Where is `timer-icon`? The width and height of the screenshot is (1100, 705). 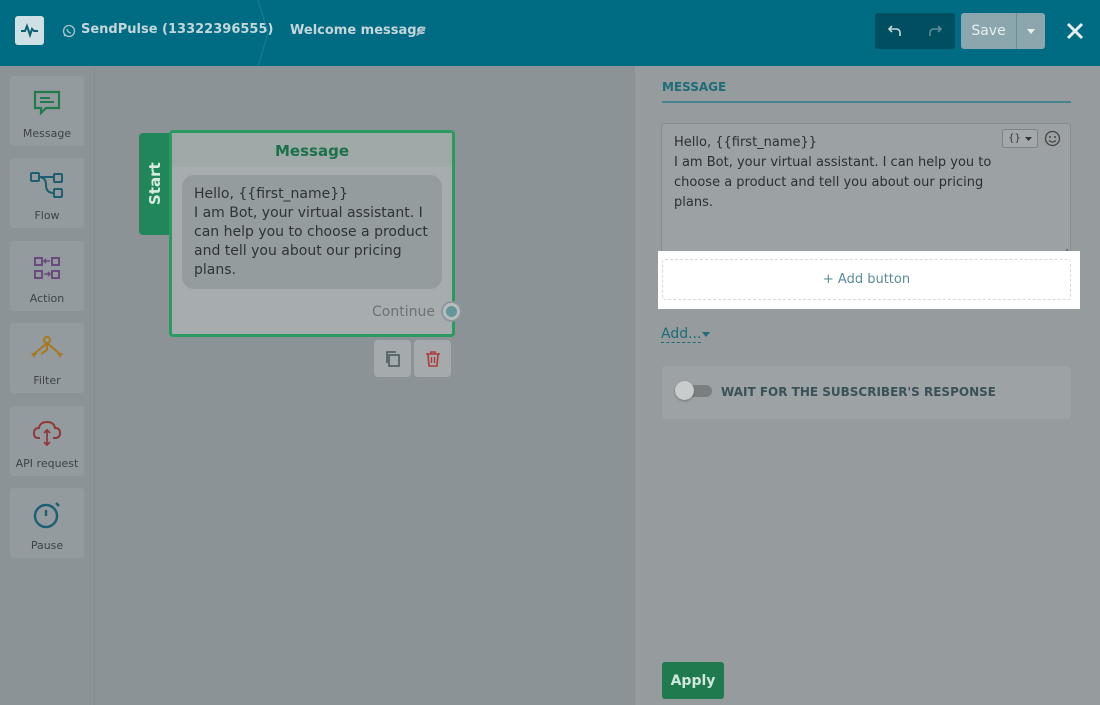 timer-icon is located at coordinates (47, 515).